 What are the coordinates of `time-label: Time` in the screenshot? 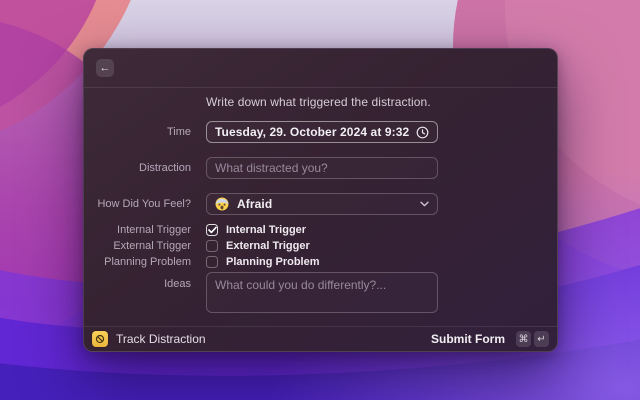 It's located at (178, 132).